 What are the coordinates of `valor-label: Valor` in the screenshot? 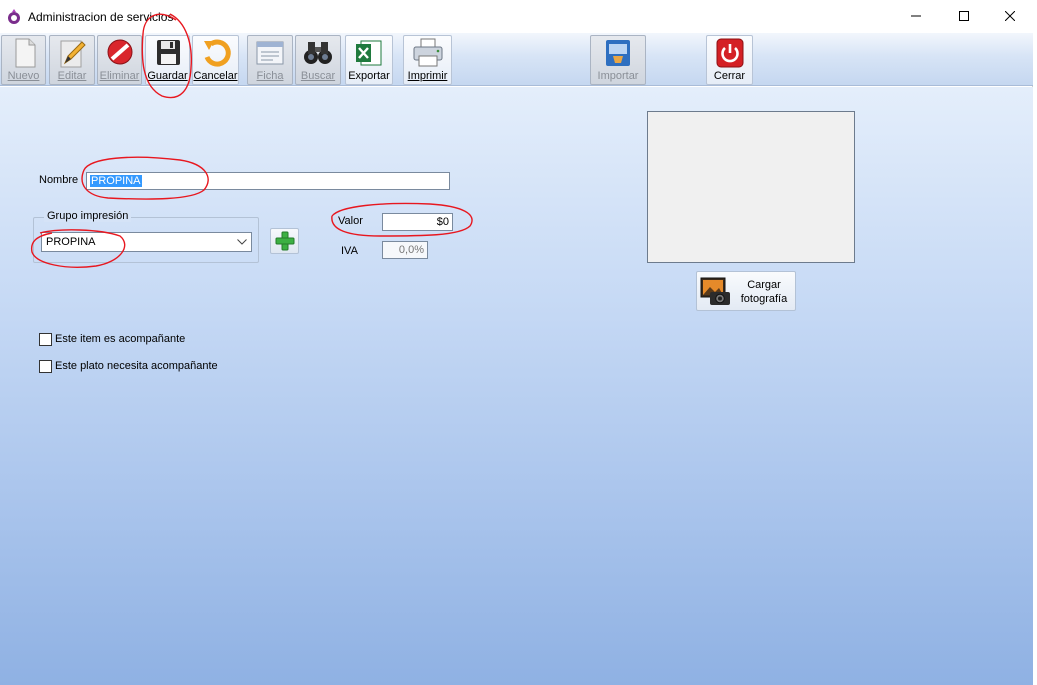 It's located at (350, 221).